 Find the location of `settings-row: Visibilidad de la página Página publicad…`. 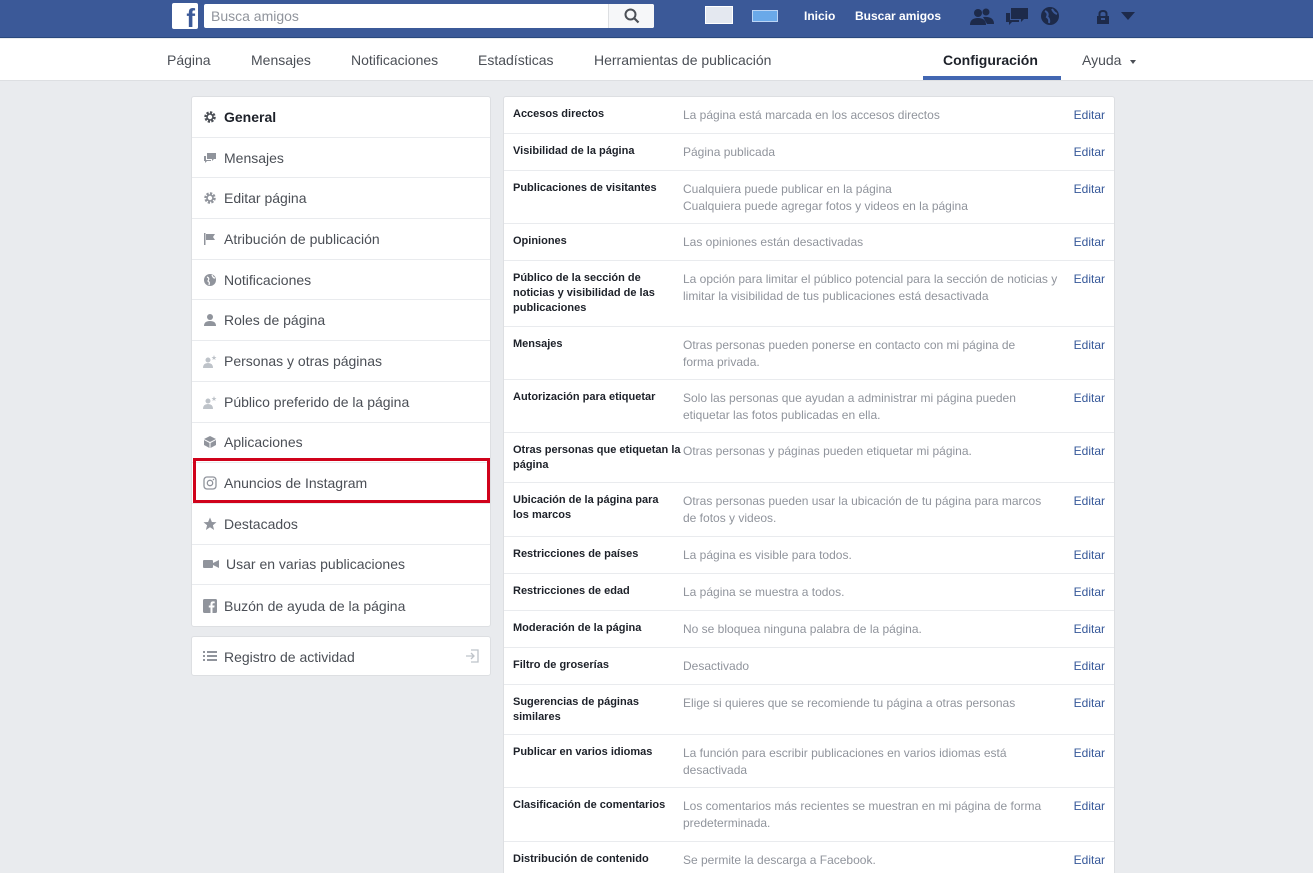

settings-row: Visibilidad de la página Página publicad… is located at coordinates (809, 152).